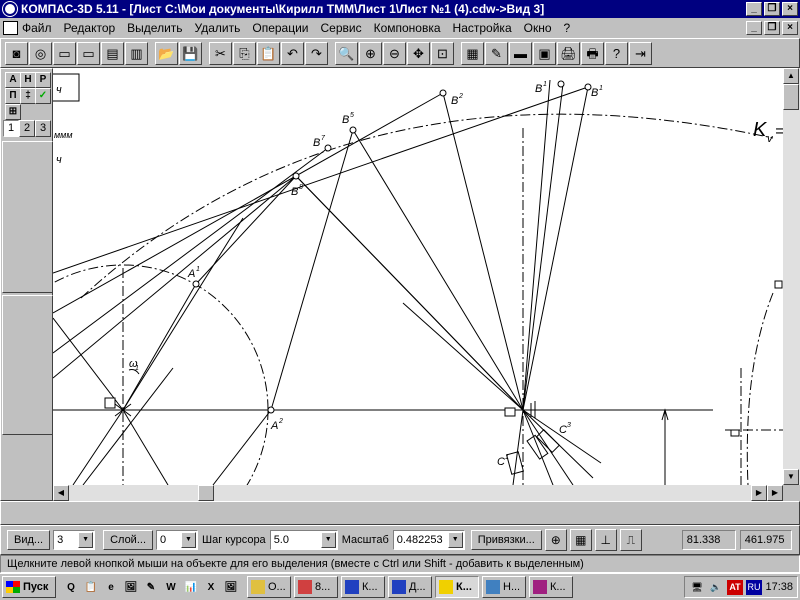 This screenshot has height=600, width=800. Describe the element at coordinates (151, 587) in the screenshot. I see `quicklaunch-item-4: ✎` at that location.